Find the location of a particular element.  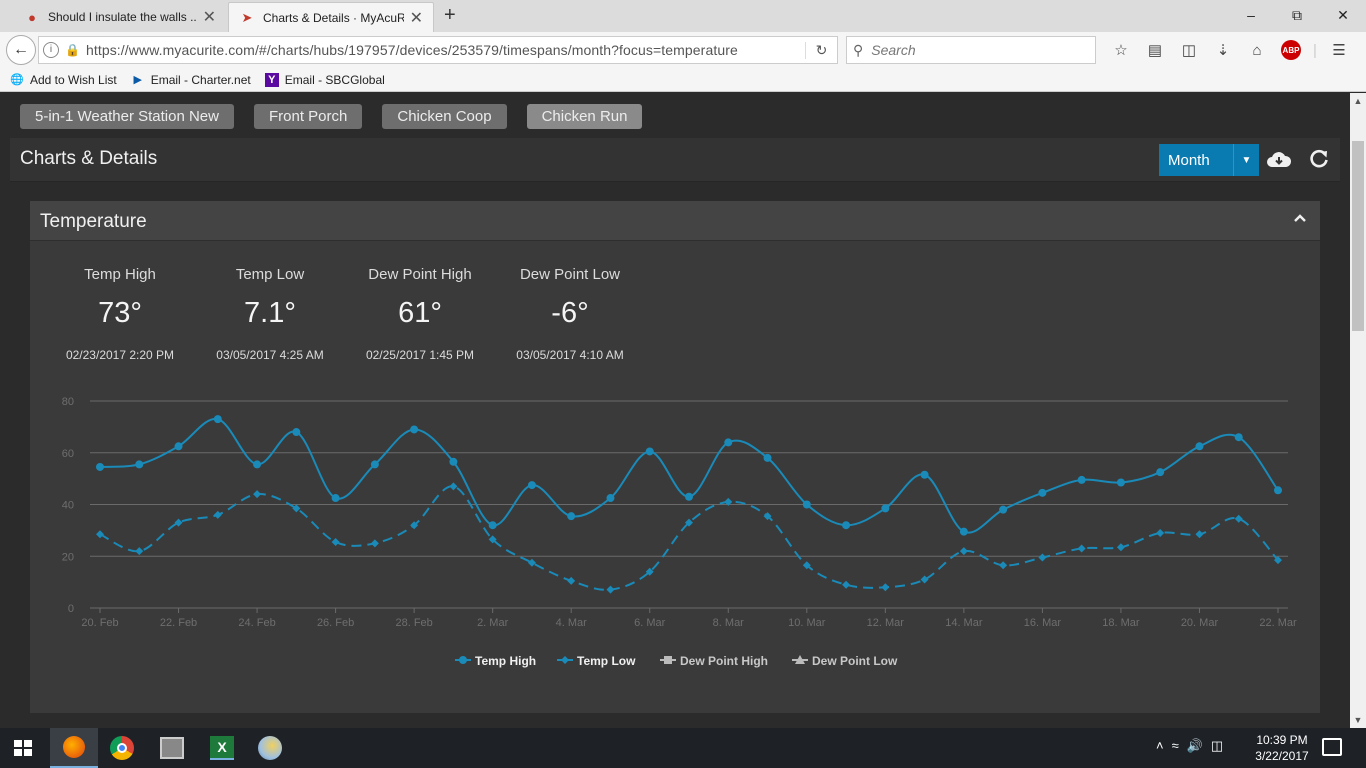

bookmark-item: 🌐 Add to Wish List is located at coordinates (63, 80).